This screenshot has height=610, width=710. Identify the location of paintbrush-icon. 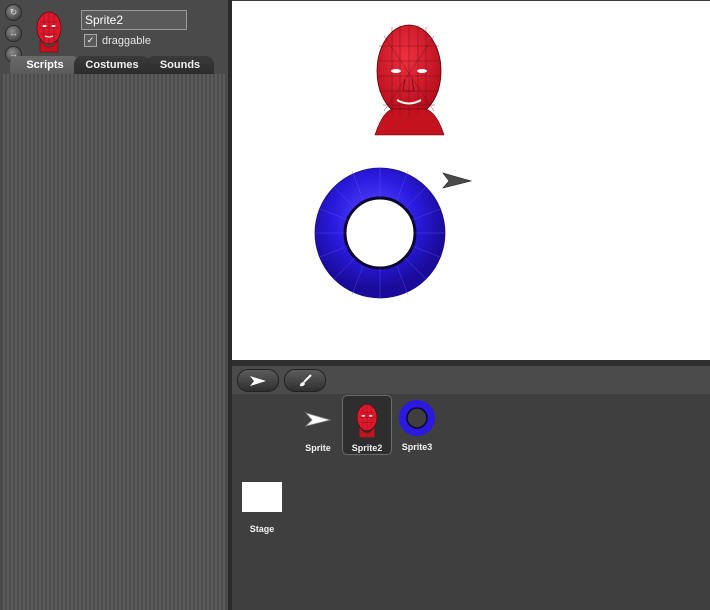
(306, 379).